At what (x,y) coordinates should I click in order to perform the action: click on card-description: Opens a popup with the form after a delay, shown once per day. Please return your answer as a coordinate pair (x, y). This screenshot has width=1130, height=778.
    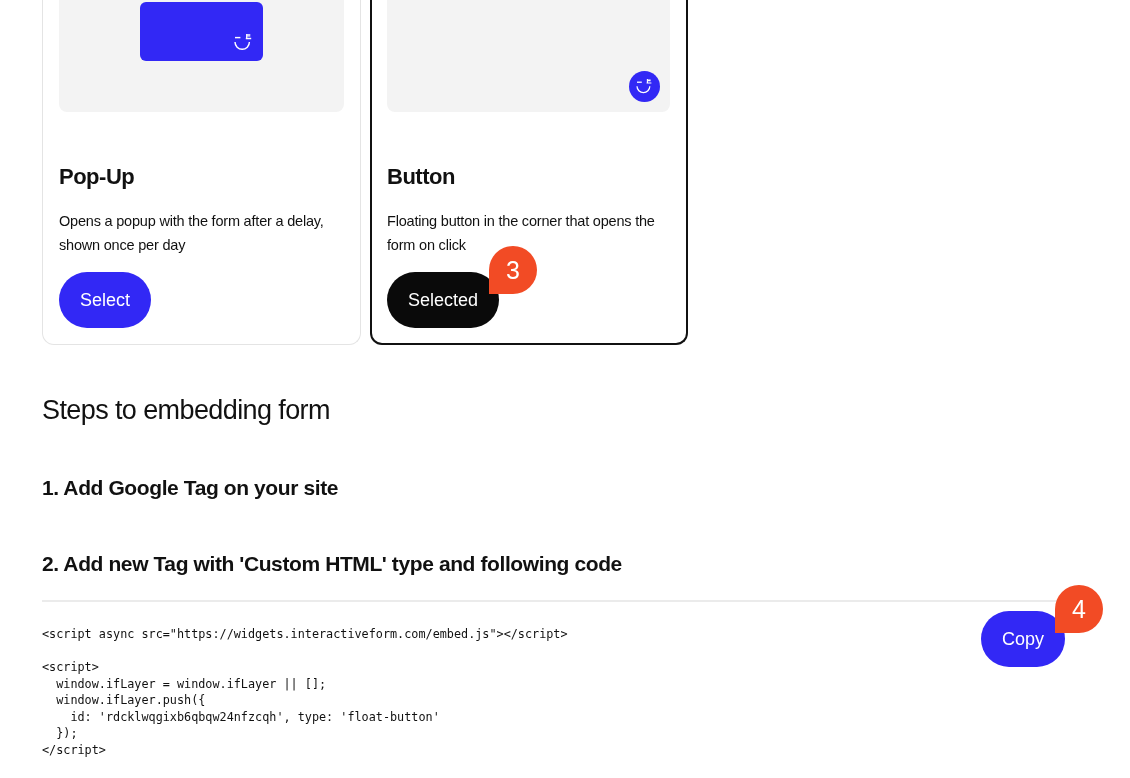
    Looking at the image, I should click on (192, 233).